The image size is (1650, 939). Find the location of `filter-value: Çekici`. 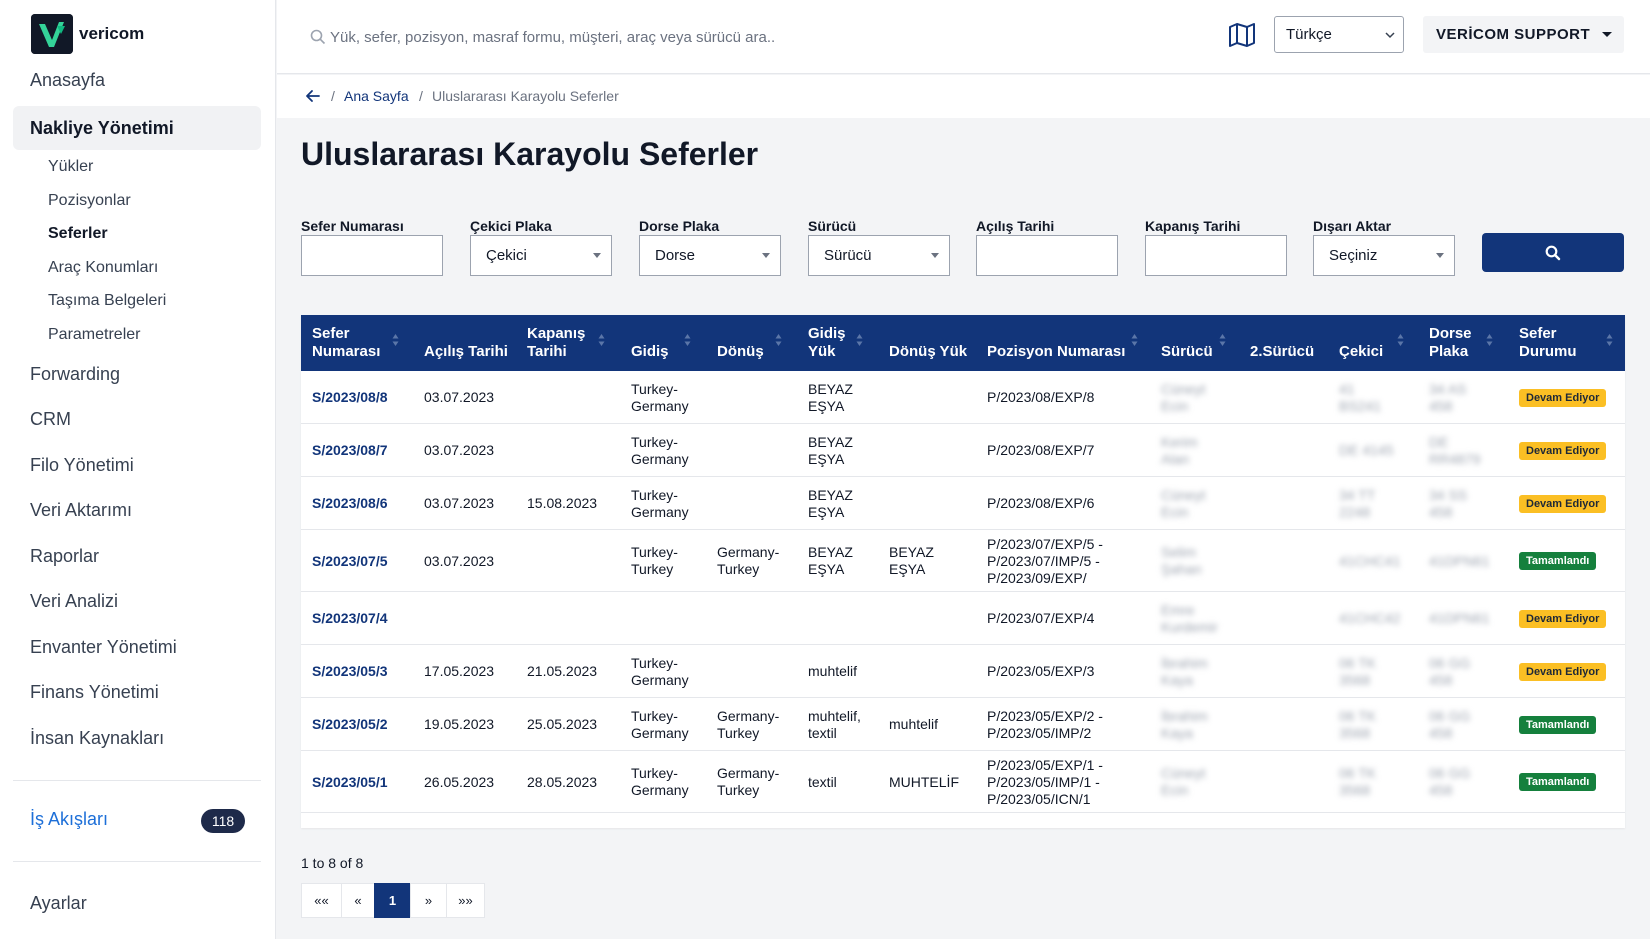

filter-value: Çekici is located at coordinates (506, 255).